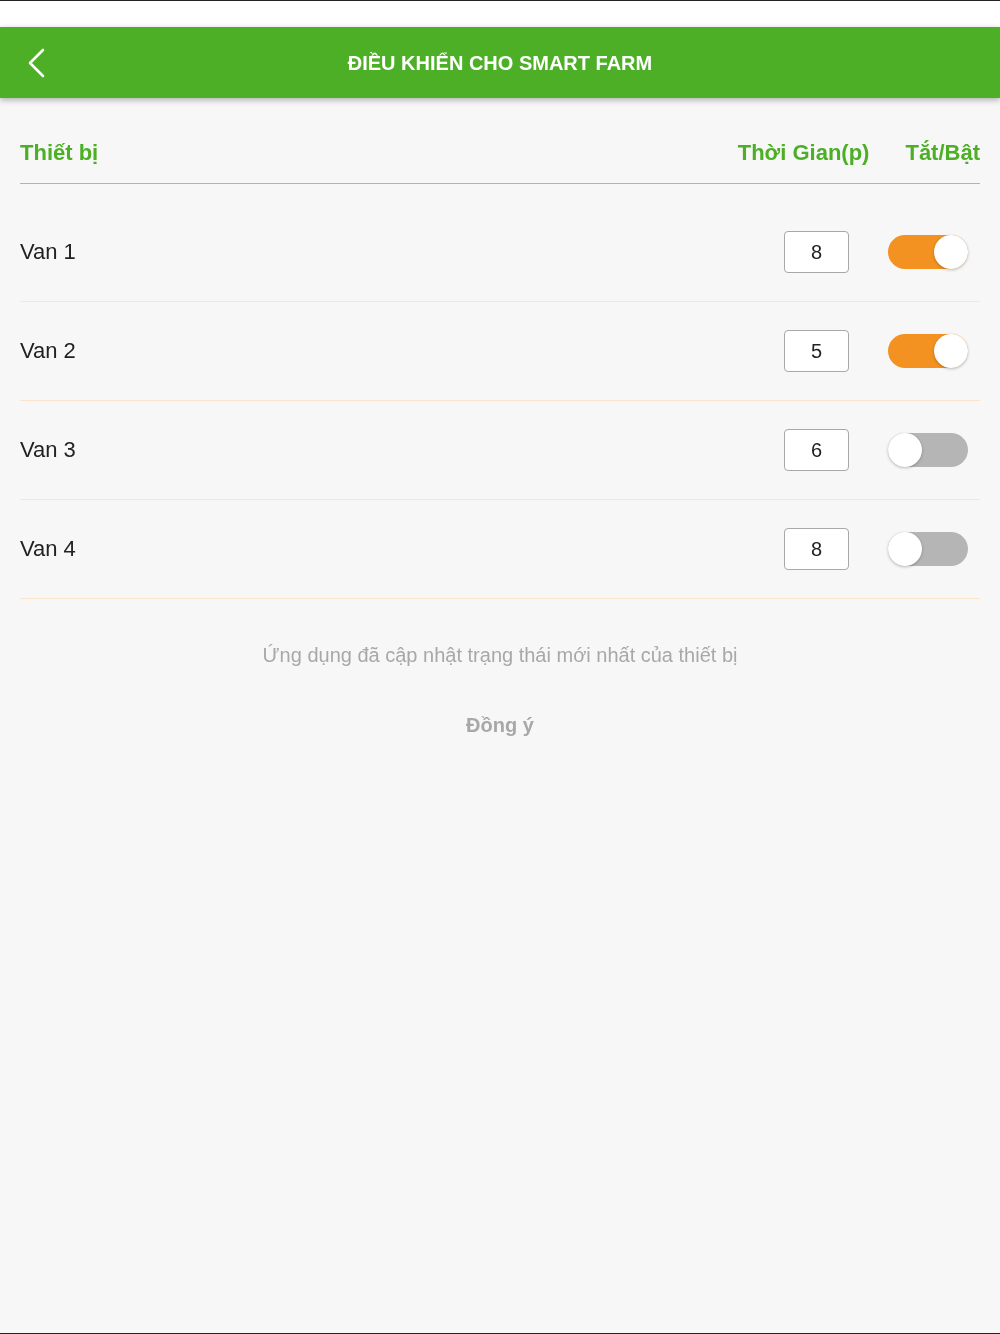  Describe the element at coordinates (500, 655) in the screenshot. I see `toast-message: Ứng dụng đã cập nhật trạng thái mới nhất của thiết bị` at that location.